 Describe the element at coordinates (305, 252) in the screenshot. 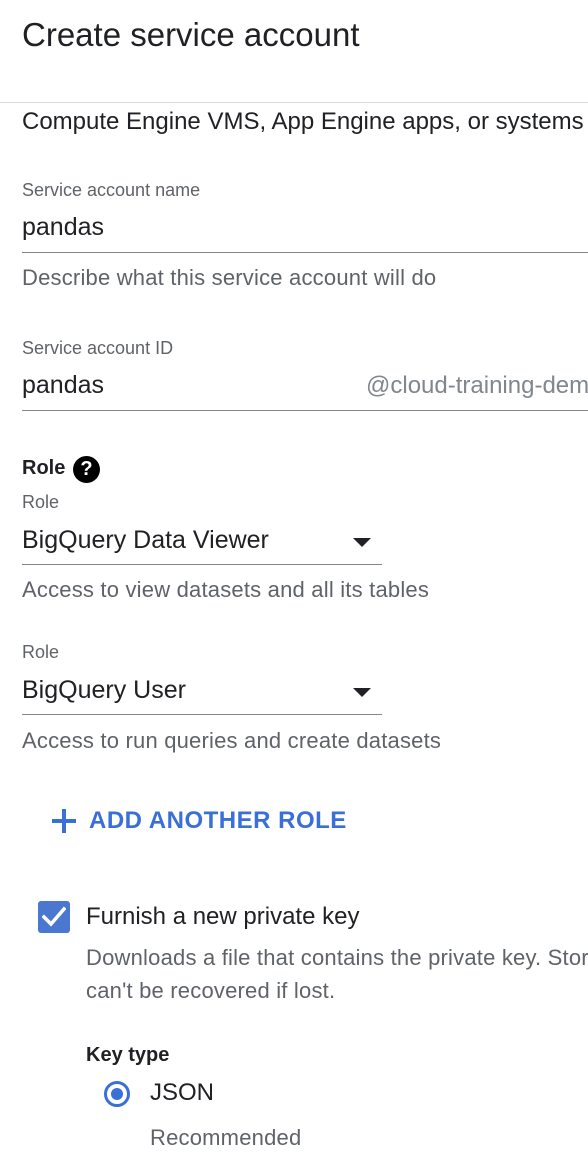

I see `service-account-name-underline` at that location.